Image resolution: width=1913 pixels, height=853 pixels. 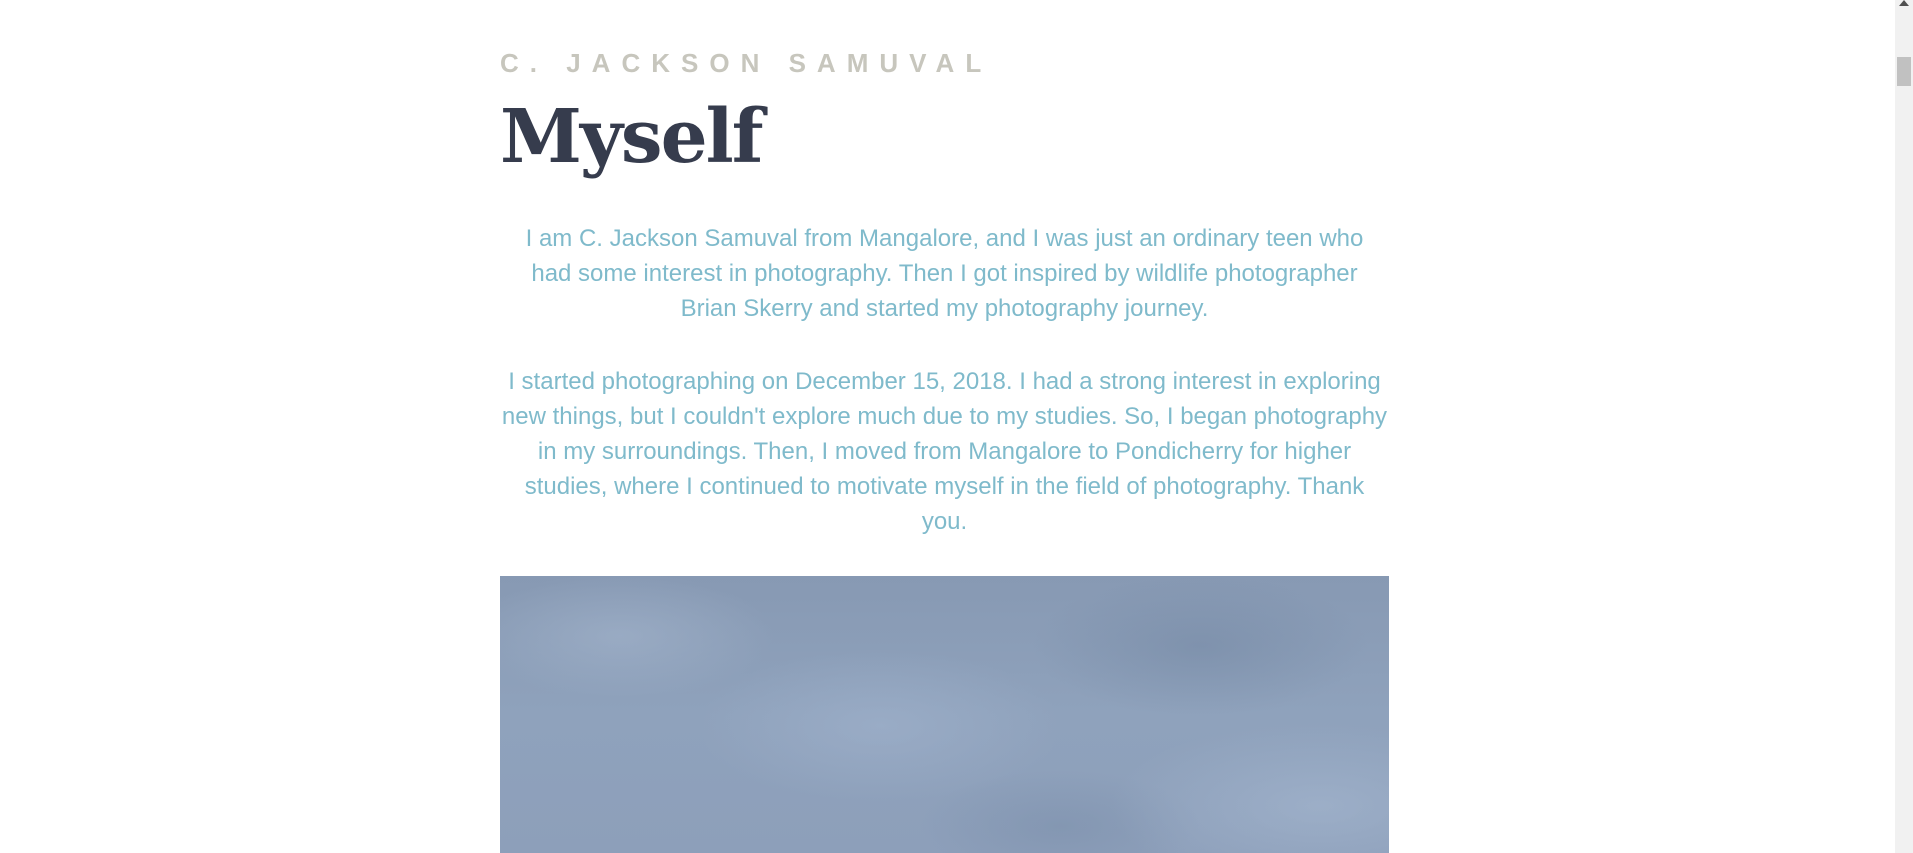 I want to click on vertical-scrollbar, so click(x=1904, y=426).